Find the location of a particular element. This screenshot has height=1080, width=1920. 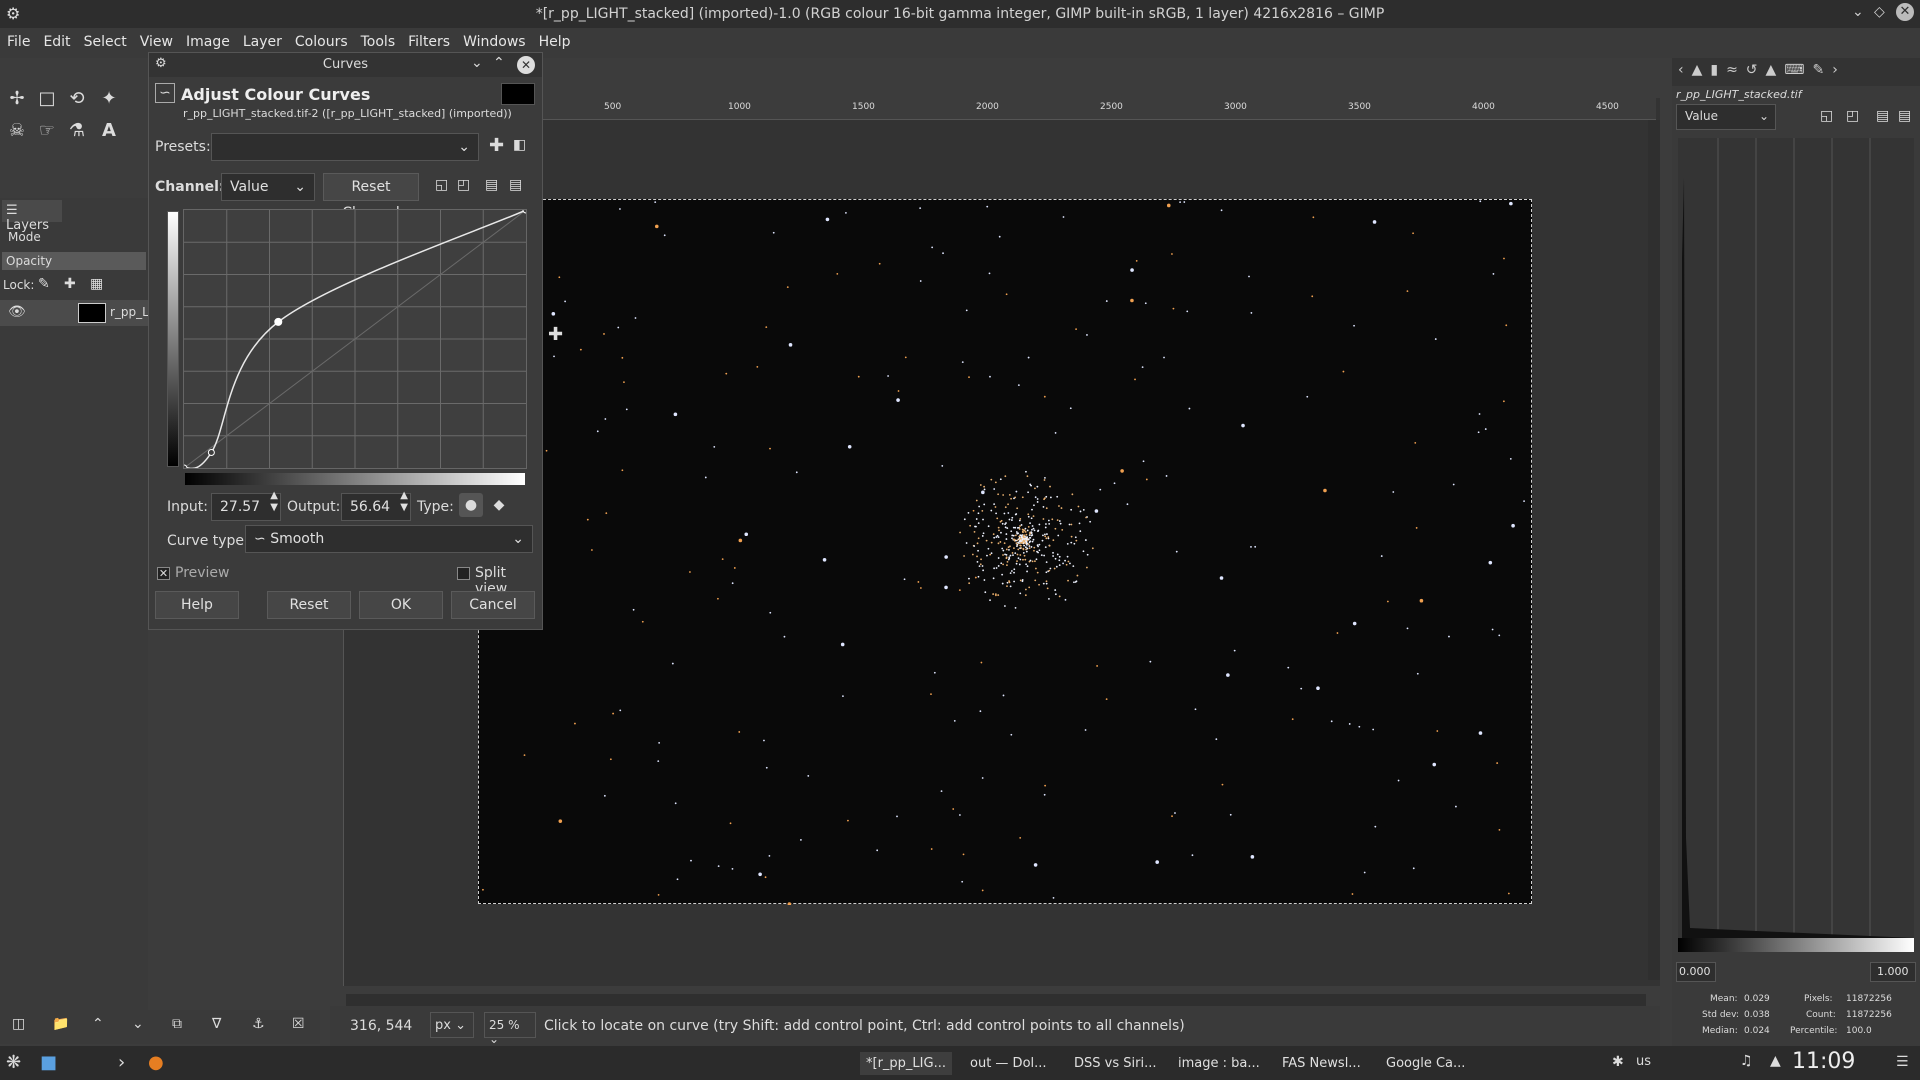

presets-combo: ⌄ is located at coordinates (345, 147).